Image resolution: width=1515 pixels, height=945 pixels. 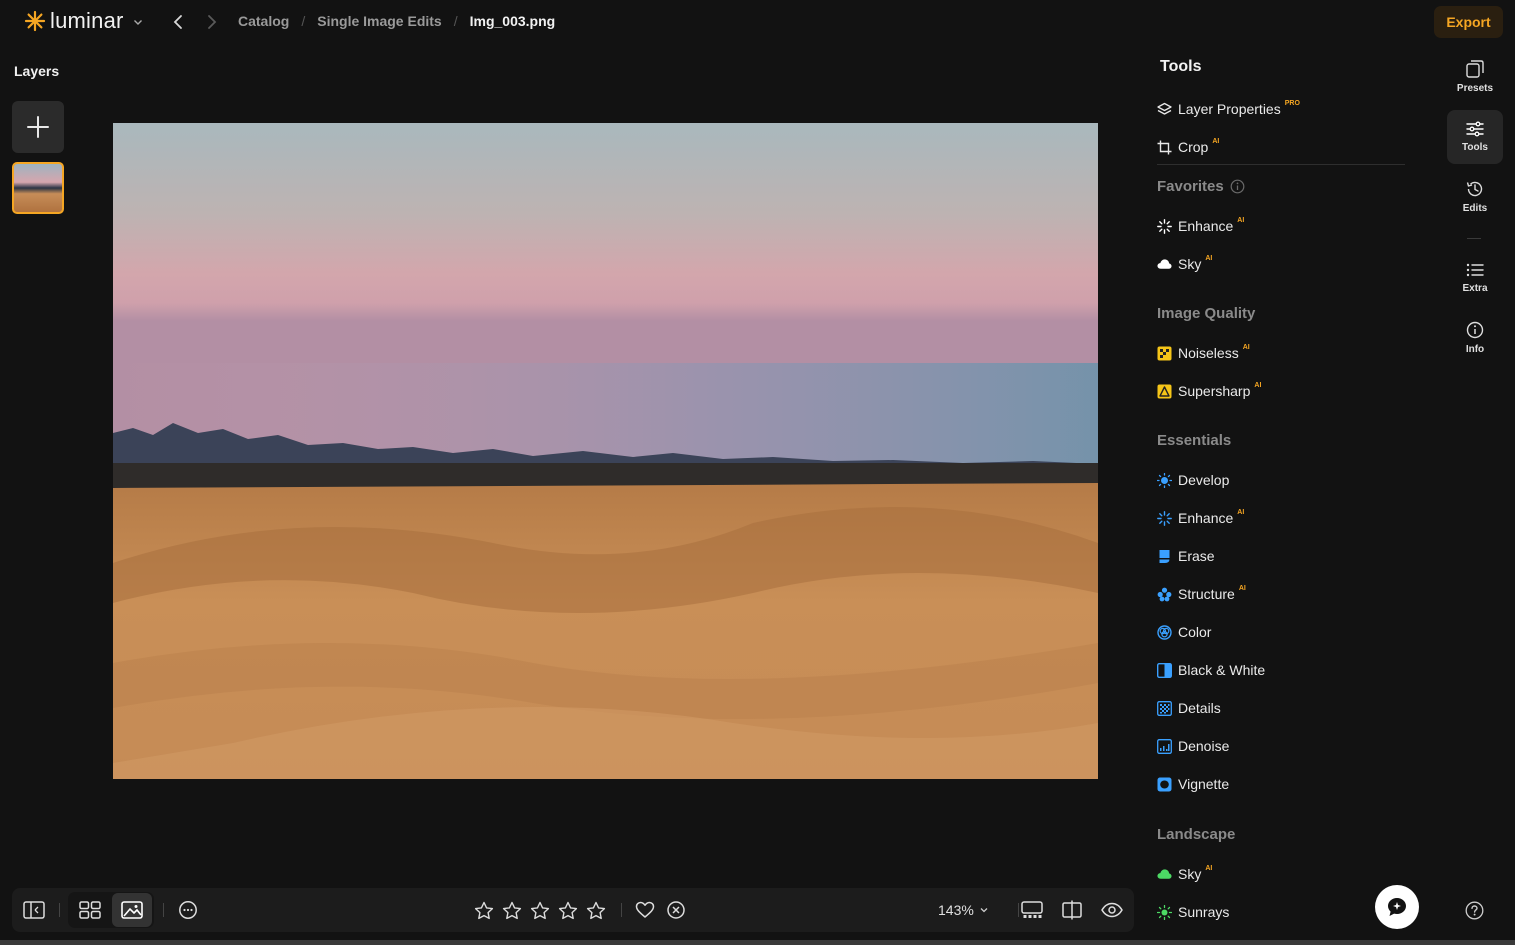 I want to click on layer-thumbnail, so click(x=38, y=188).